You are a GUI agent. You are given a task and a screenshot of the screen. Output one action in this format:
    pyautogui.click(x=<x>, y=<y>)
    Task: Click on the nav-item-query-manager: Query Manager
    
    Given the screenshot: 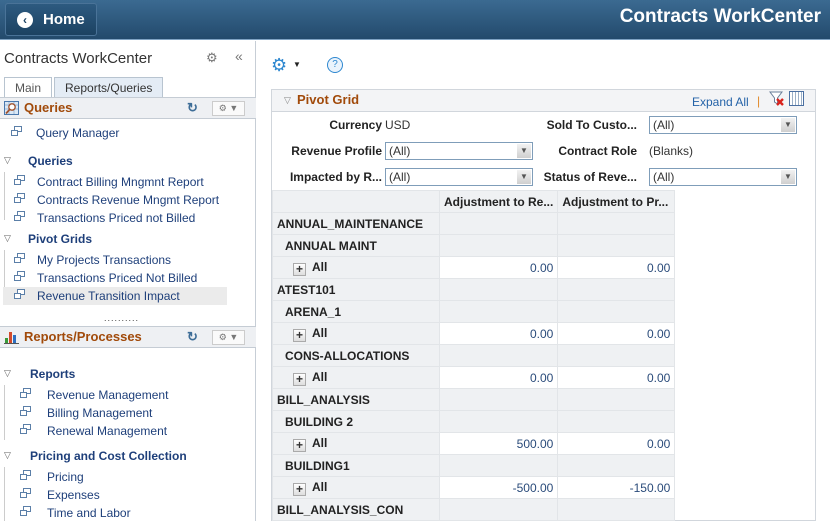 What is the action you would take?
    pyautogui.click(x=128, y=133)
    